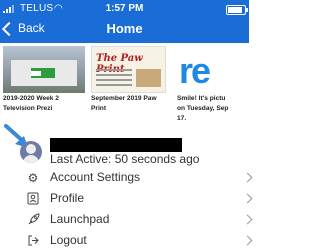 This screenshot has height=252, width=320. Describe the element at coordinates (125, 159) in the screenshot. I see `last-active-status: Last Active: 50 seconds ago` at that location.